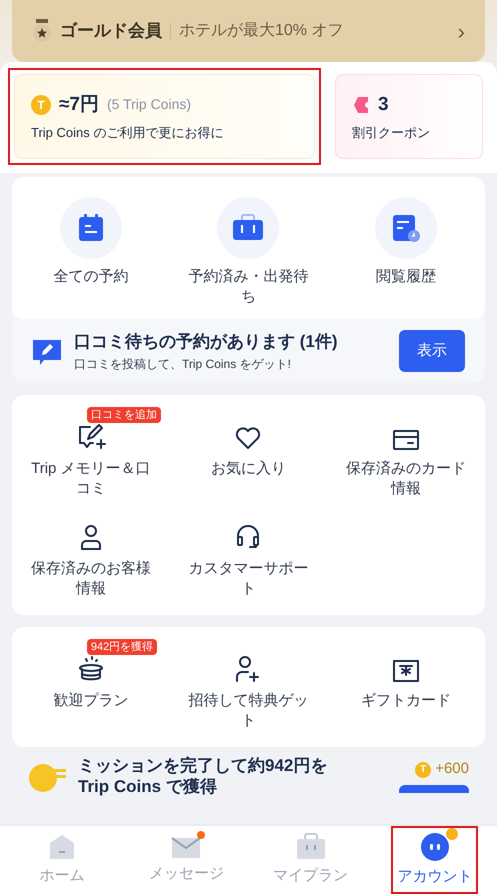 This screenshot has width=497, height=894. Describe the element at coordinates (248, 287) in the screenshot. I see `booking-label: 予約済み・出発待ち` at that location.